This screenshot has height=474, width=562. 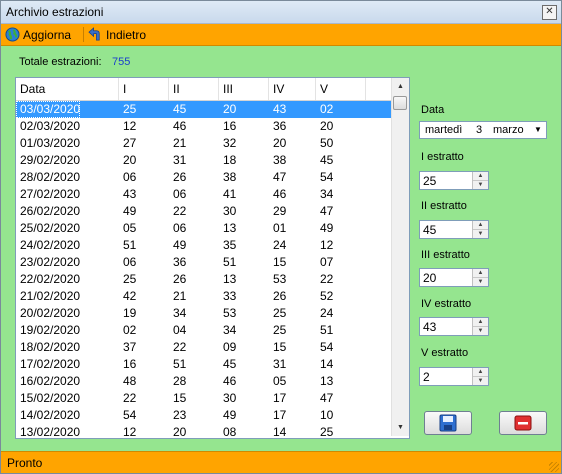 I want to click on toolbar-separator, so click(x=83, y=34).